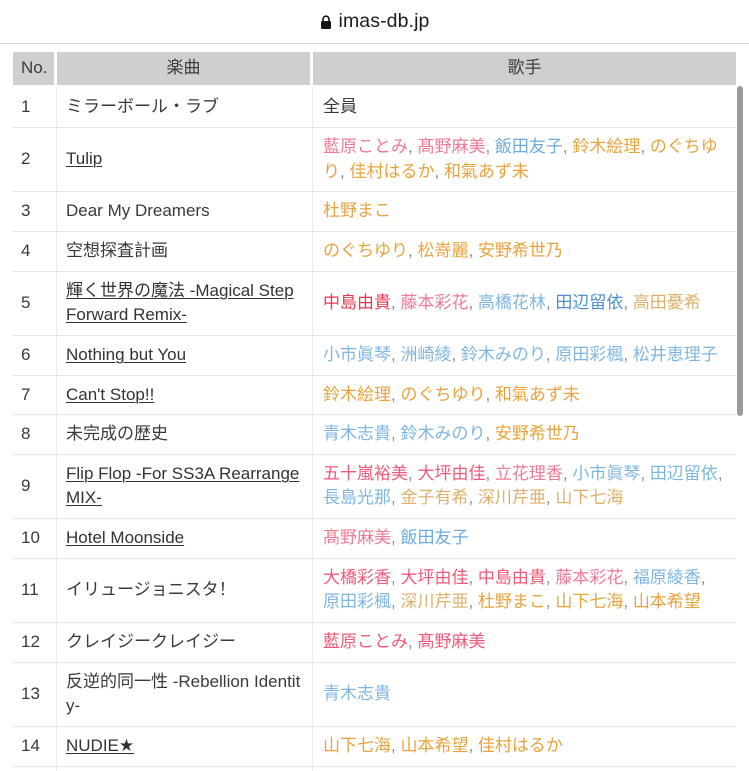 The image size is (749, 771). I want to click on row-number: 11, so click(35, 590).